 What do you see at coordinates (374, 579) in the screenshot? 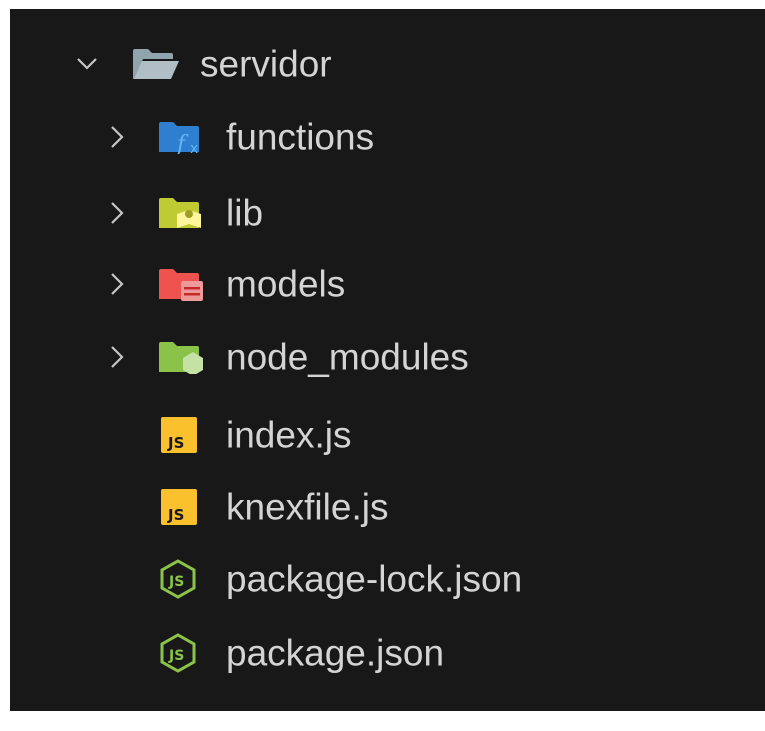
I see `tree-item-label: package-lock.json` at bounding box center [374, 579].